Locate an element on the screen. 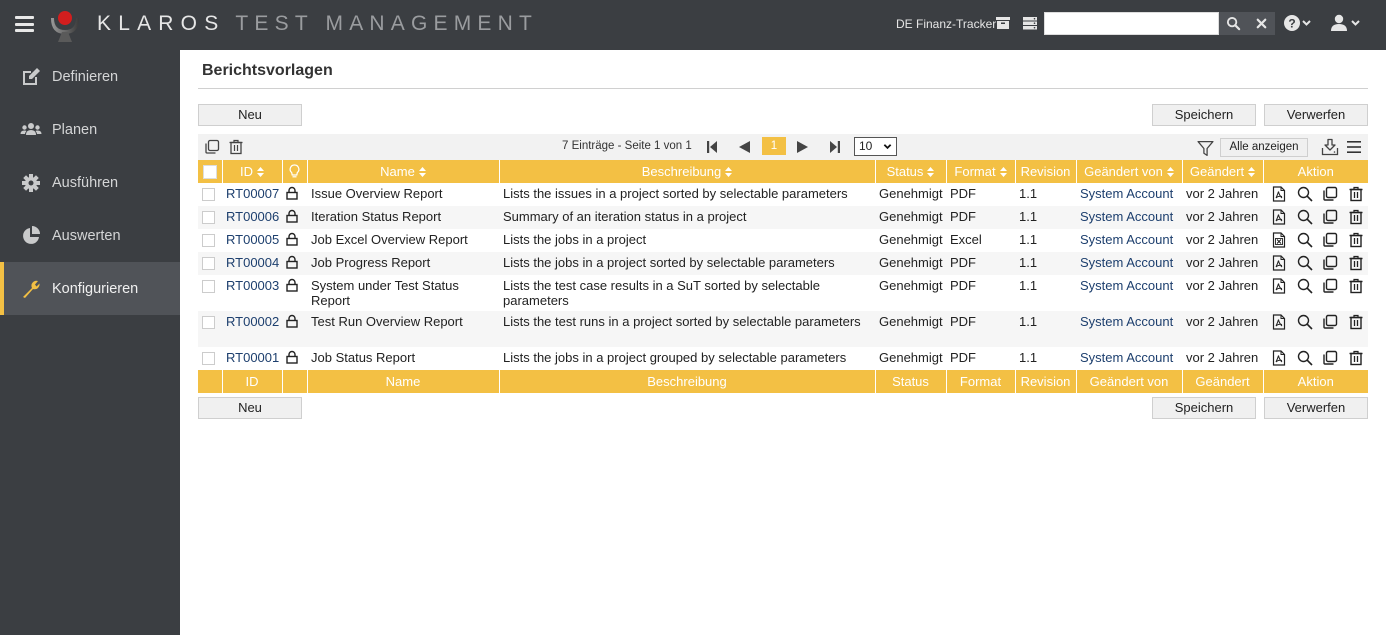 The image size is (1386, 635). save-button-bottom: Speichern is located at coordinates (1204, 408).